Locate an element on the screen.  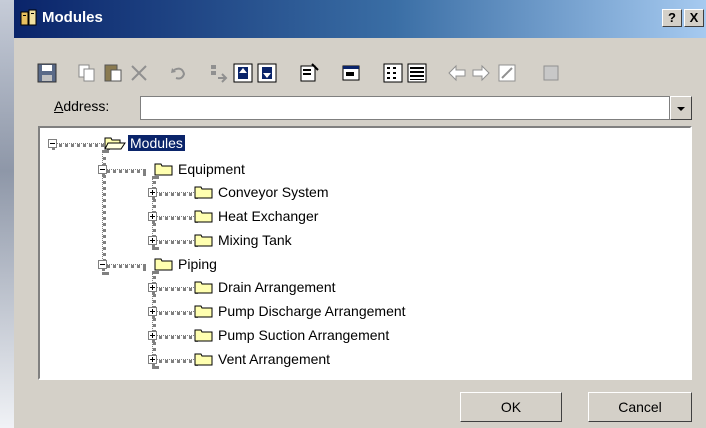
tree-item: Mixing Tank is located at coordinates (255, 240).